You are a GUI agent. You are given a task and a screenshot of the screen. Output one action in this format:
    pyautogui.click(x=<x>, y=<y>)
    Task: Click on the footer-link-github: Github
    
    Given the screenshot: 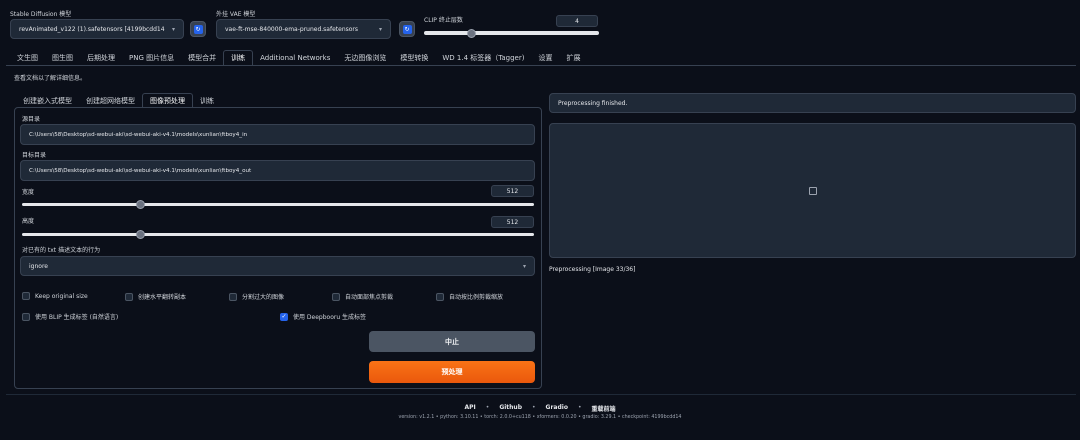 What is the action you would take?
    pyautogui.click(x=510, y=408)
    